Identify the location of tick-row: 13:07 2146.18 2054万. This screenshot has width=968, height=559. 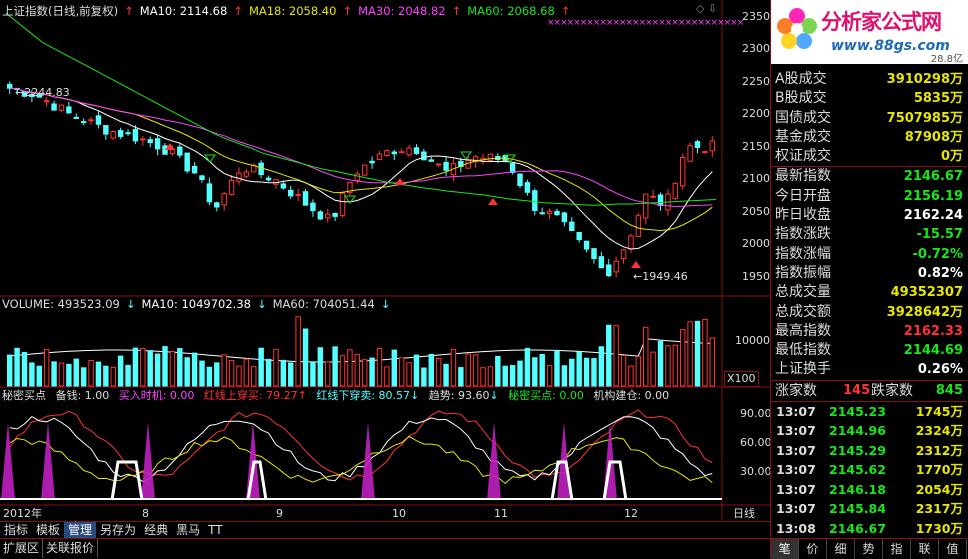
(869, 490).